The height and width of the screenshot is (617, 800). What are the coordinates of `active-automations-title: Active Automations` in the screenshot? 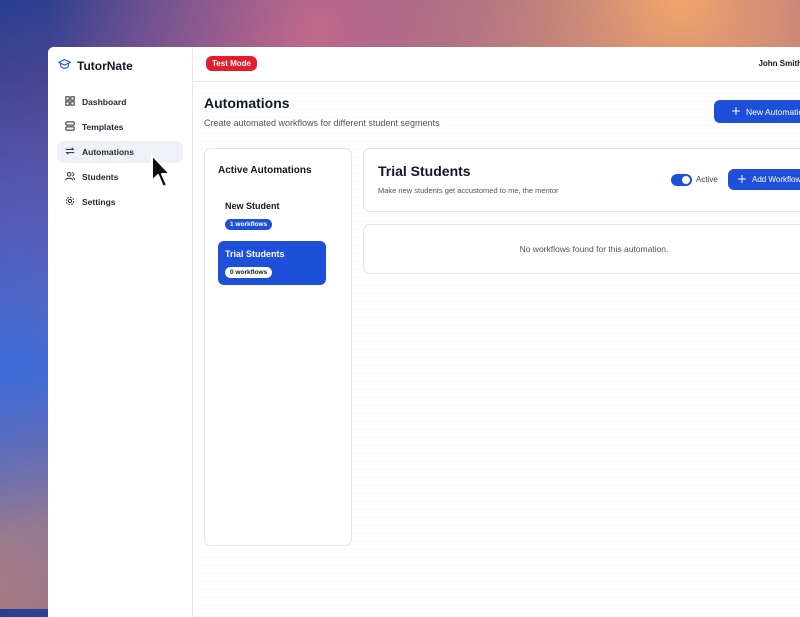 It's located at (265, 170).